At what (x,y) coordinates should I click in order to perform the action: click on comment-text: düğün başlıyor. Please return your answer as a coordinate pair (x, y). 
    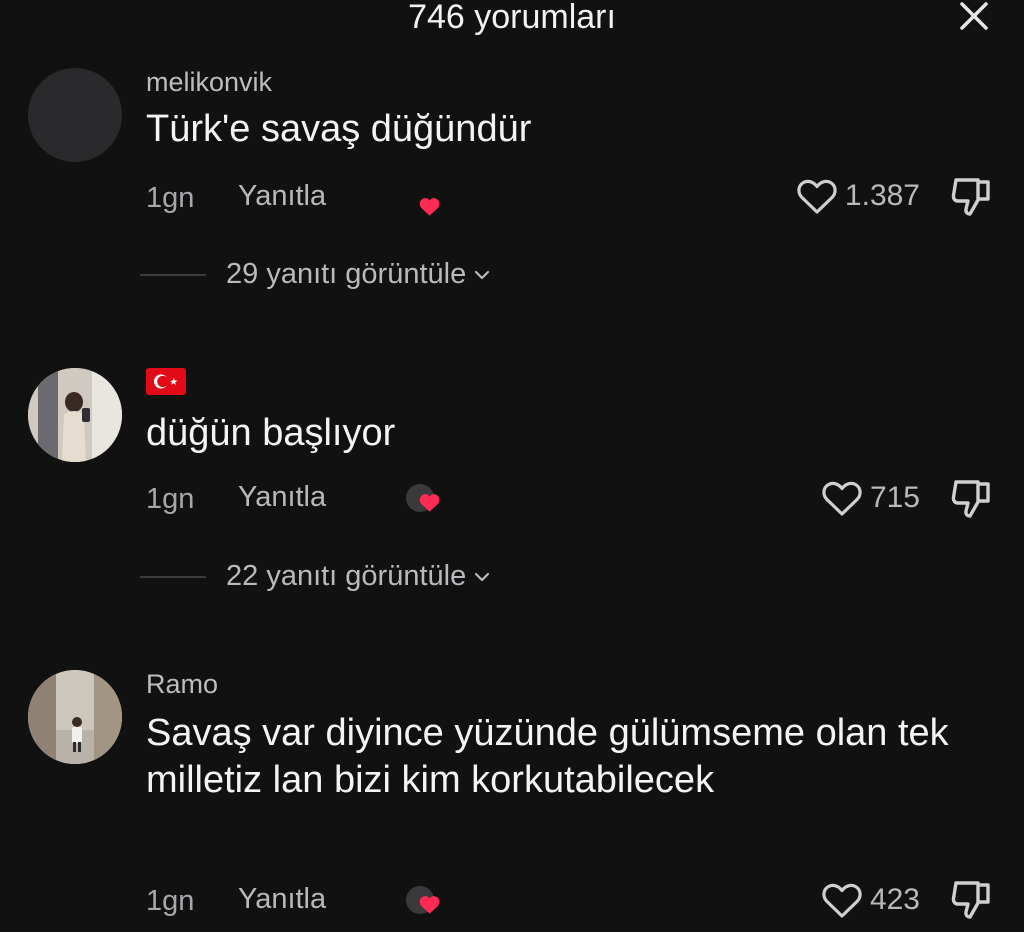
    Looking at the image, I should click on (271, 433).